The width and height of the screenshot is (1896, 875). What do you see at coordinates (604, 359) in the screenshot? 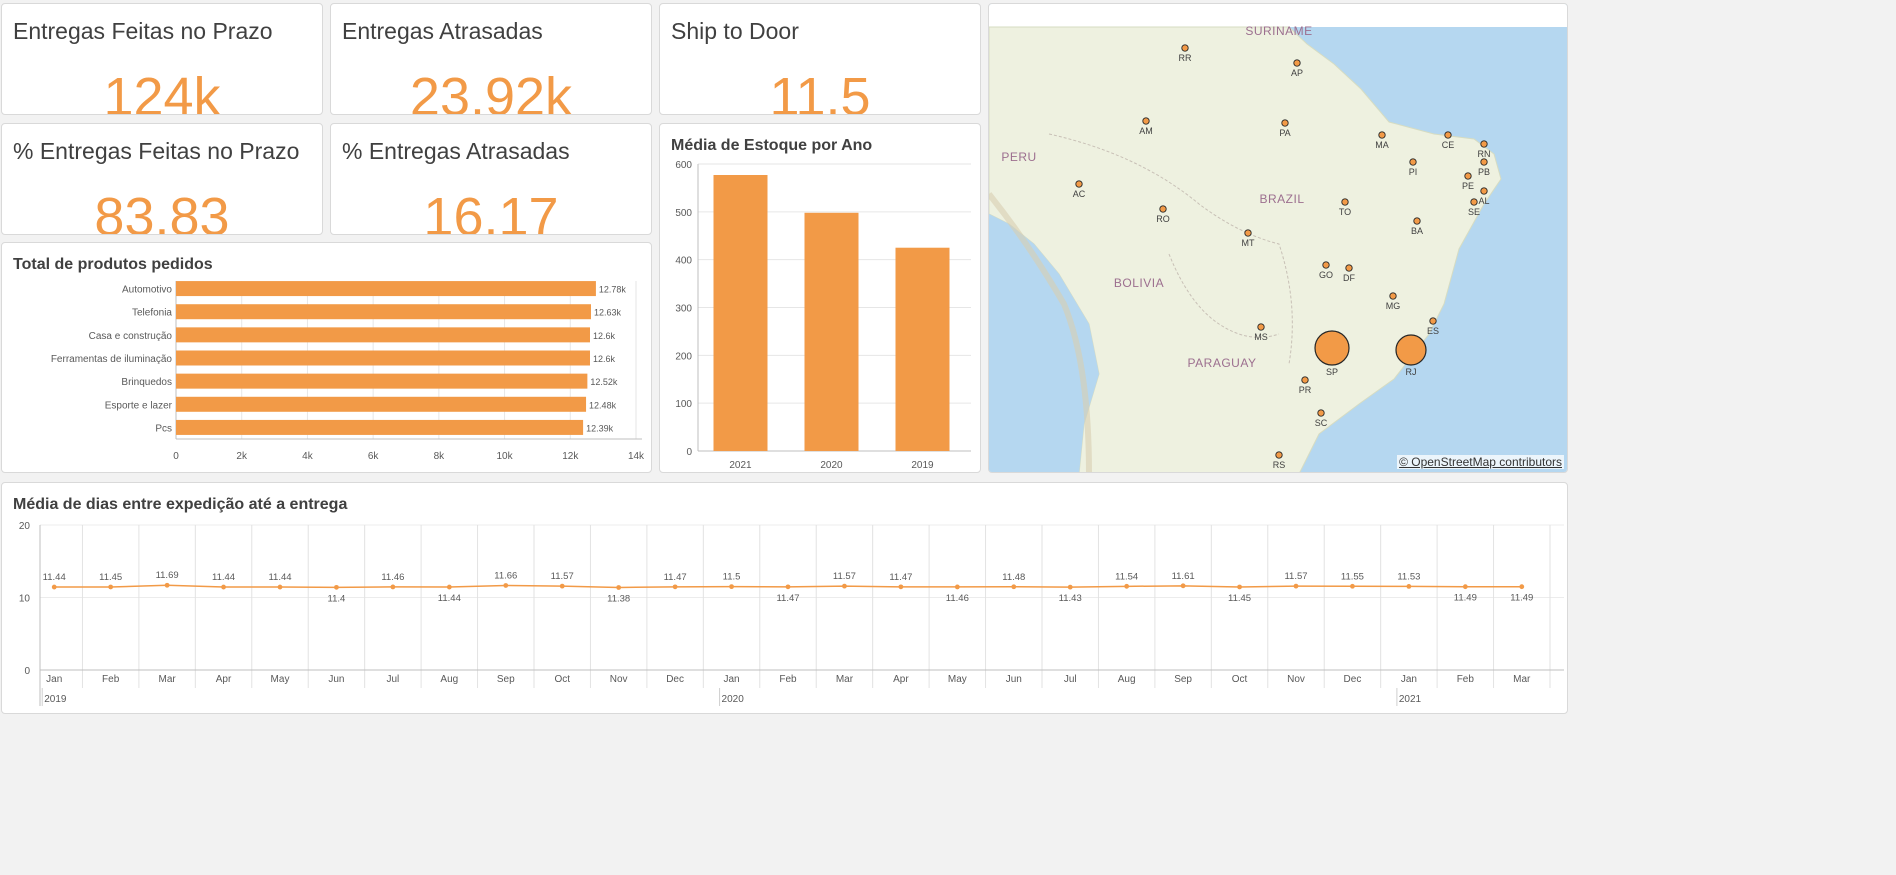
I see `data-label: 12.6k` at bounding box center [604, 359].